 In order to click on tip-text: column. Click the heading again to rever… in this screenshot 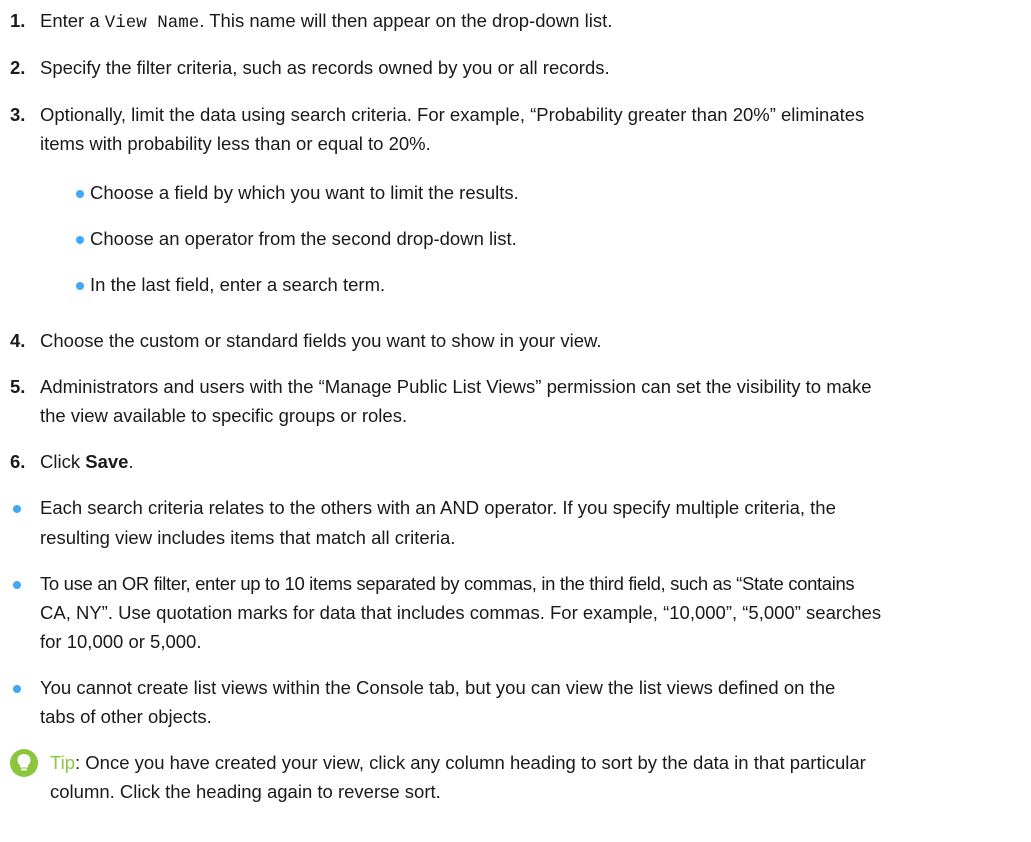, I will do `click(245, 791)`.